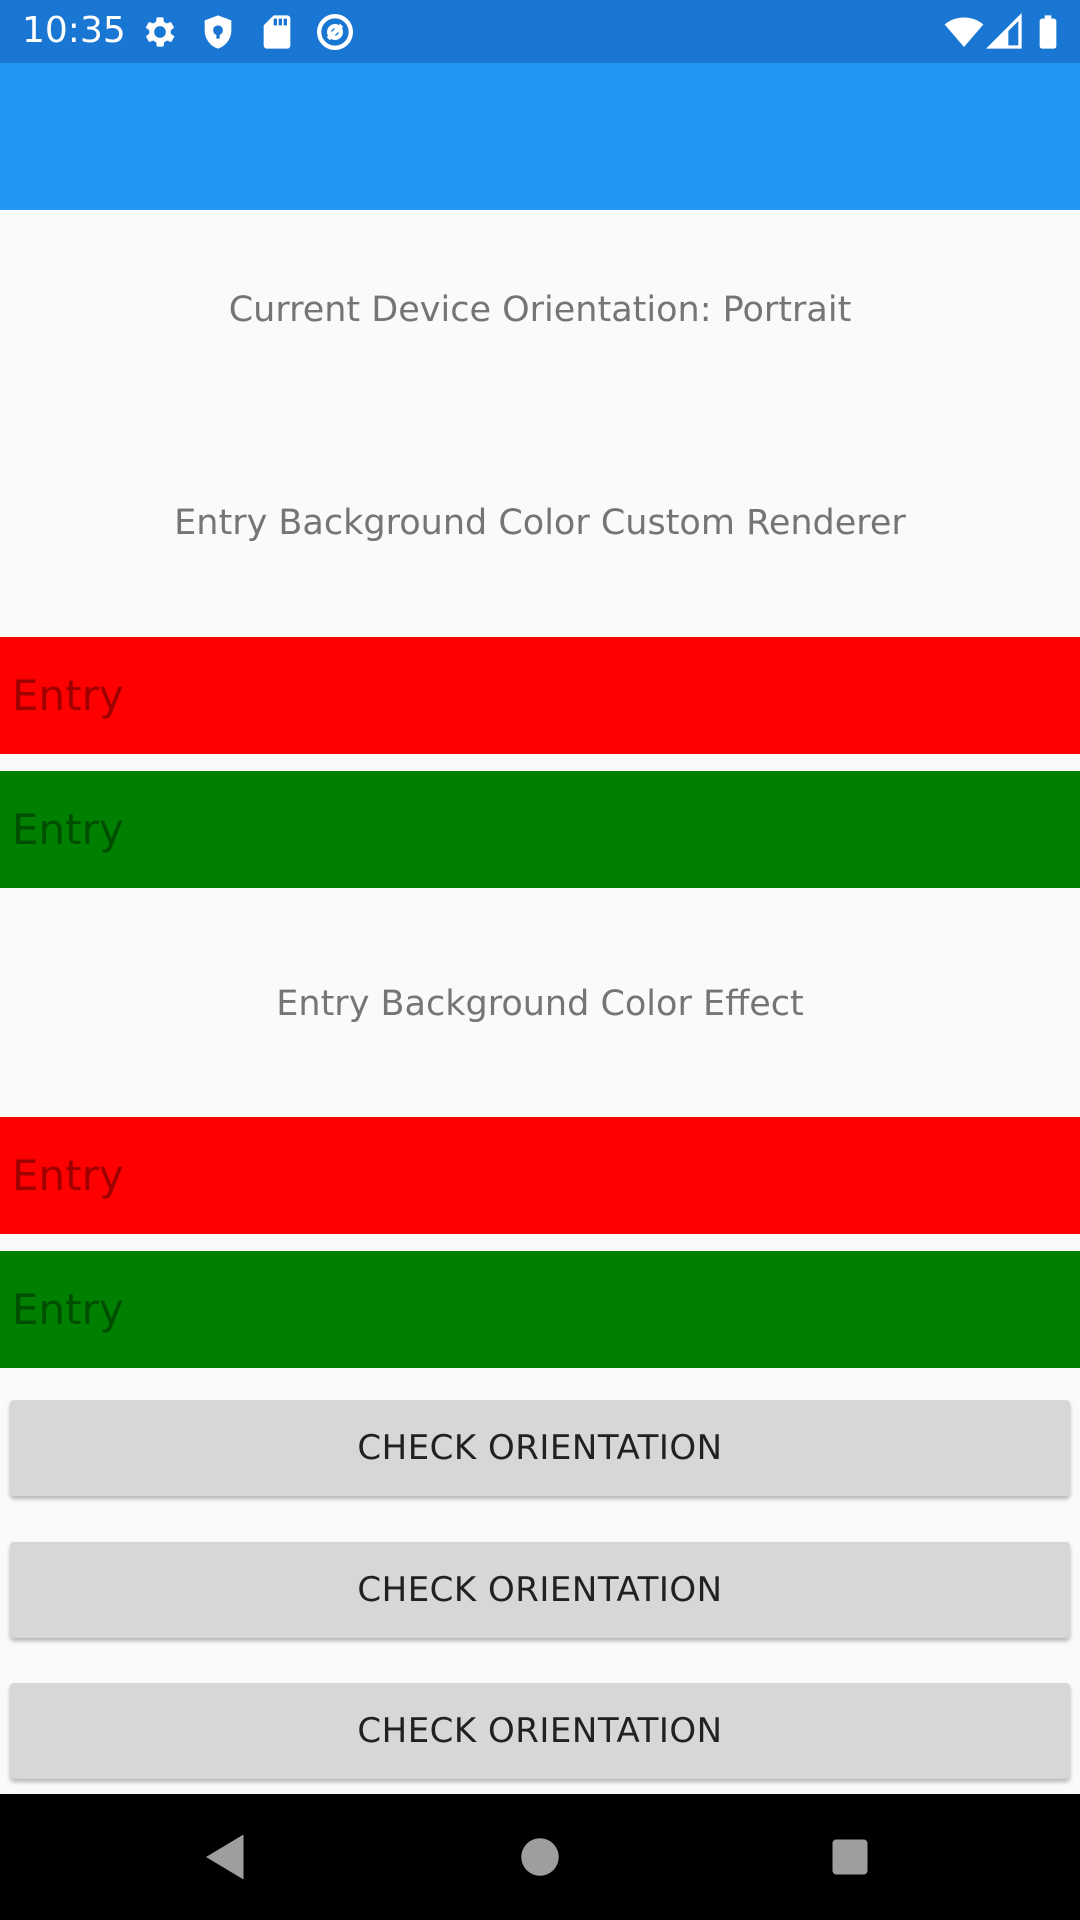 This screenshot has width=1080, height=1920. Describe the element at coordinates (1048, 32) in the screenshot. I see `battery-icon` at that location.